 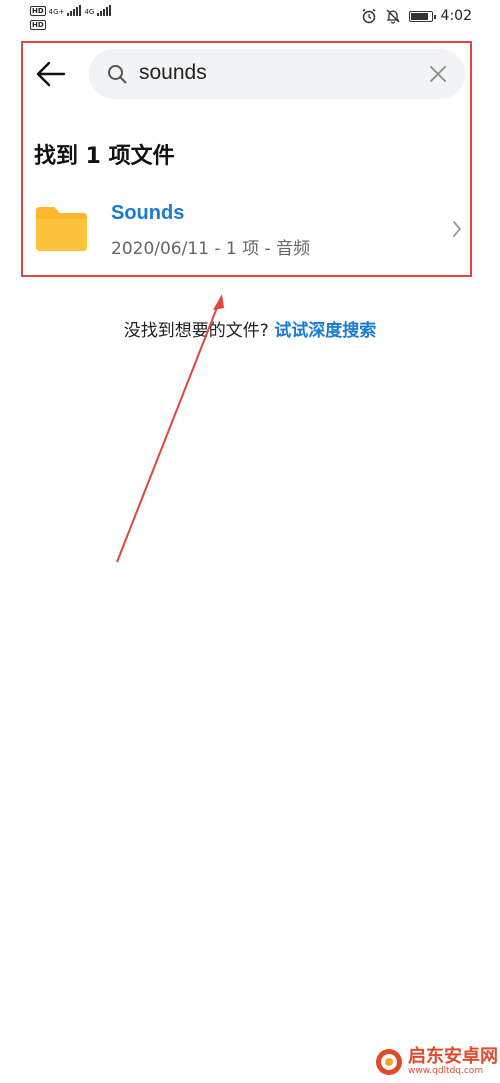 I want to click on watermark-logo: 启东安卓网 www.qdltdq.com, so click(x=436, y=1062).